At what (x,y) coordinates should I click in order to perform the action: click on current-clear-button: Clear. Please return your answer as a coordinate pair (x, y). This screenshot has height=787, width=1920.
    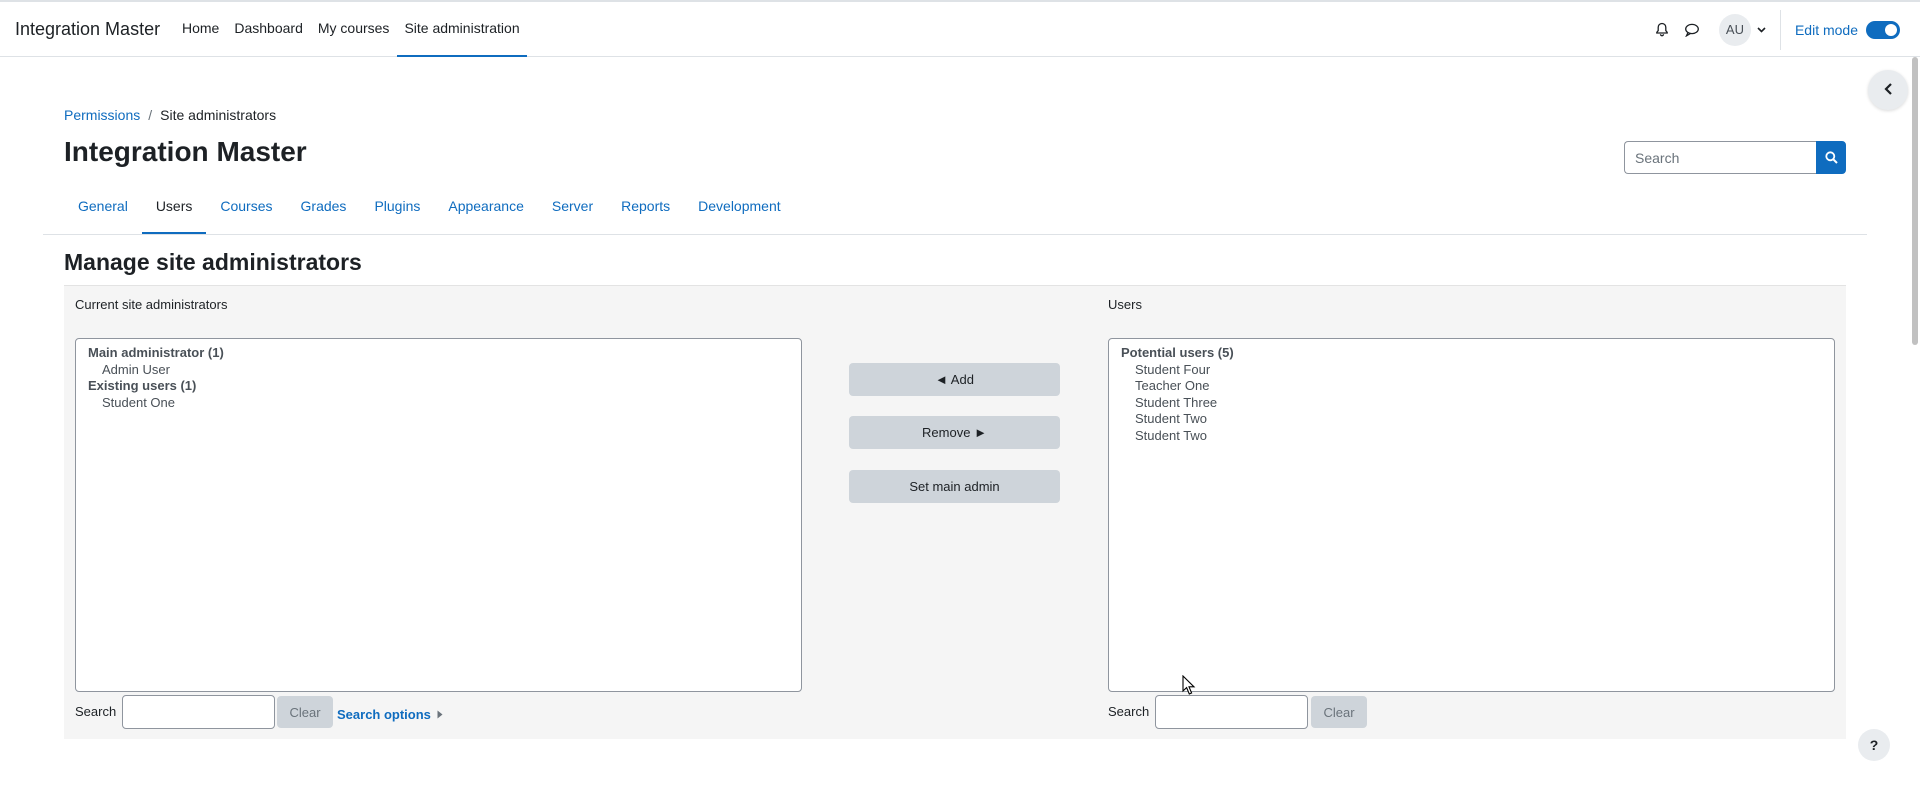
    Looking at the image, I should click on (305, 712).